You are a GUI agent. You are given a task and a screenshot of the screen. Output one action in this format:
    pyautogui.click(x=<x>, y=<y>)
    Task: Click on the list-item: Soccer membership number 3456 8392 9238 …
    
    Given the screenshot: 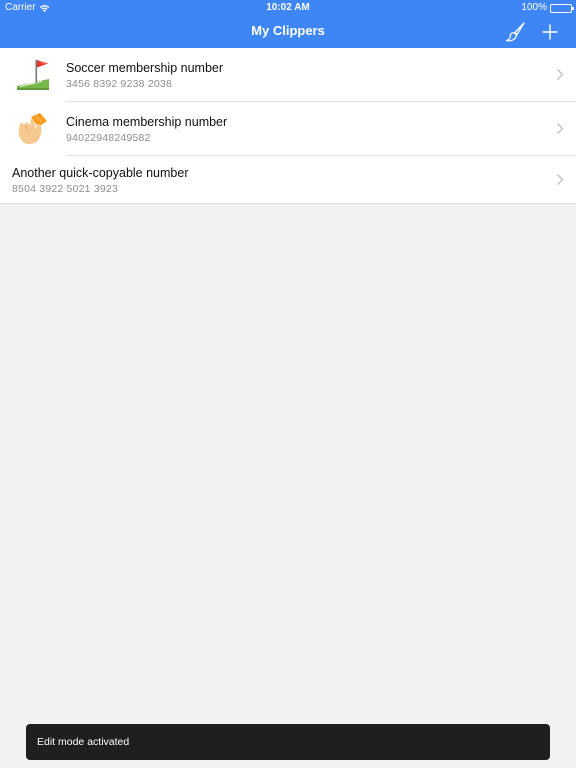 What is the action you would take?
    pyautogui.click(x=288, y=75)
    